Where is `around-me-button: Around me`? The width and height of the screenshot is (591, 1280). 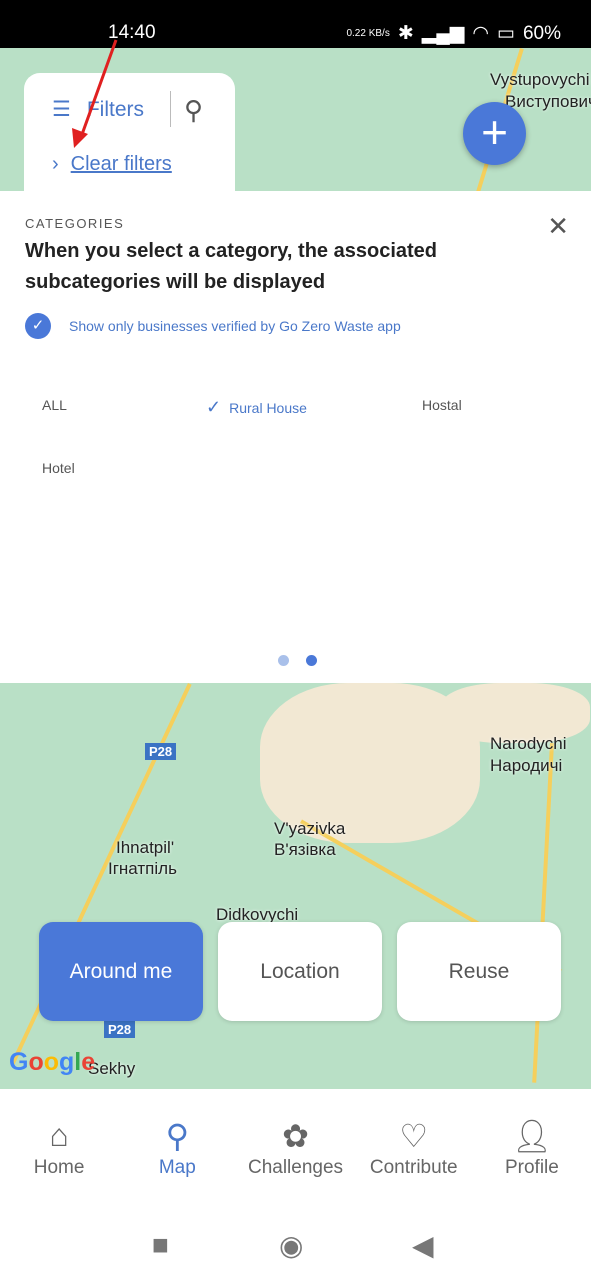 around-me-button: Around me is located at coordinates (121, 971).